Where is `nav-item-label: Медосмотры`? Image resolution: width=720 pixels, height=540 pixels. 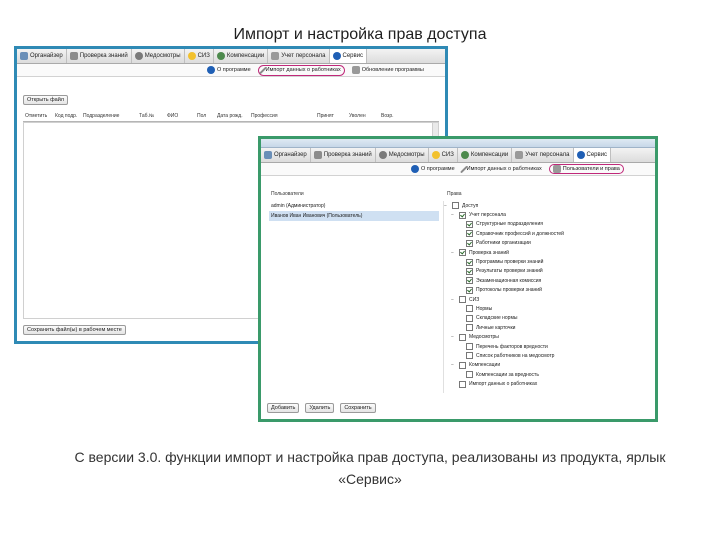
nav-item-label: Медосмотры is located at coordinates (406, 155).